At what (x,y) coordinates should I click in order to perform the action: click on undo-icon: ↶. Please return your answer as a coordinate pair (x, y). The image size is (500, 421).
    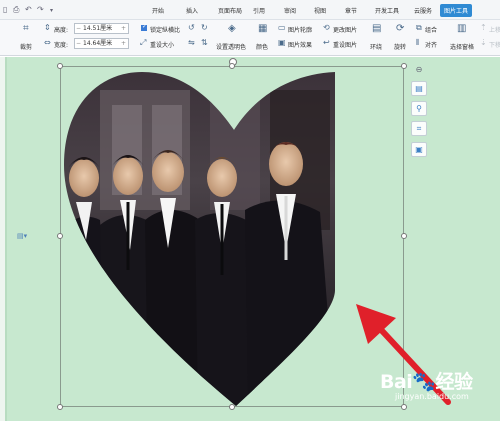
    Looking at the image, I should click on (28, 9).